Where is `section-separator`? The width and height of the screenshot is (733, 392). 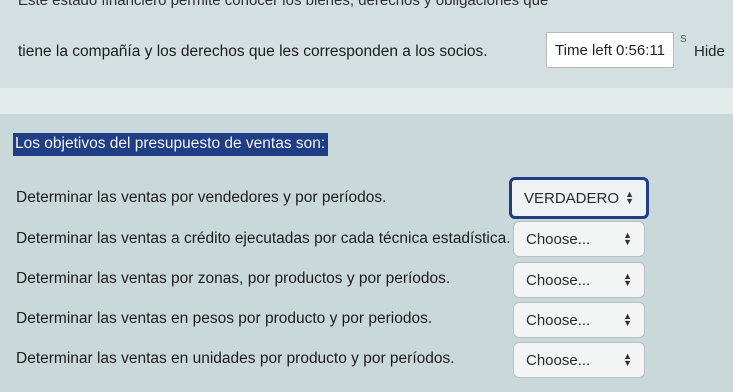 section-separator is located at coordinates (366, 101).